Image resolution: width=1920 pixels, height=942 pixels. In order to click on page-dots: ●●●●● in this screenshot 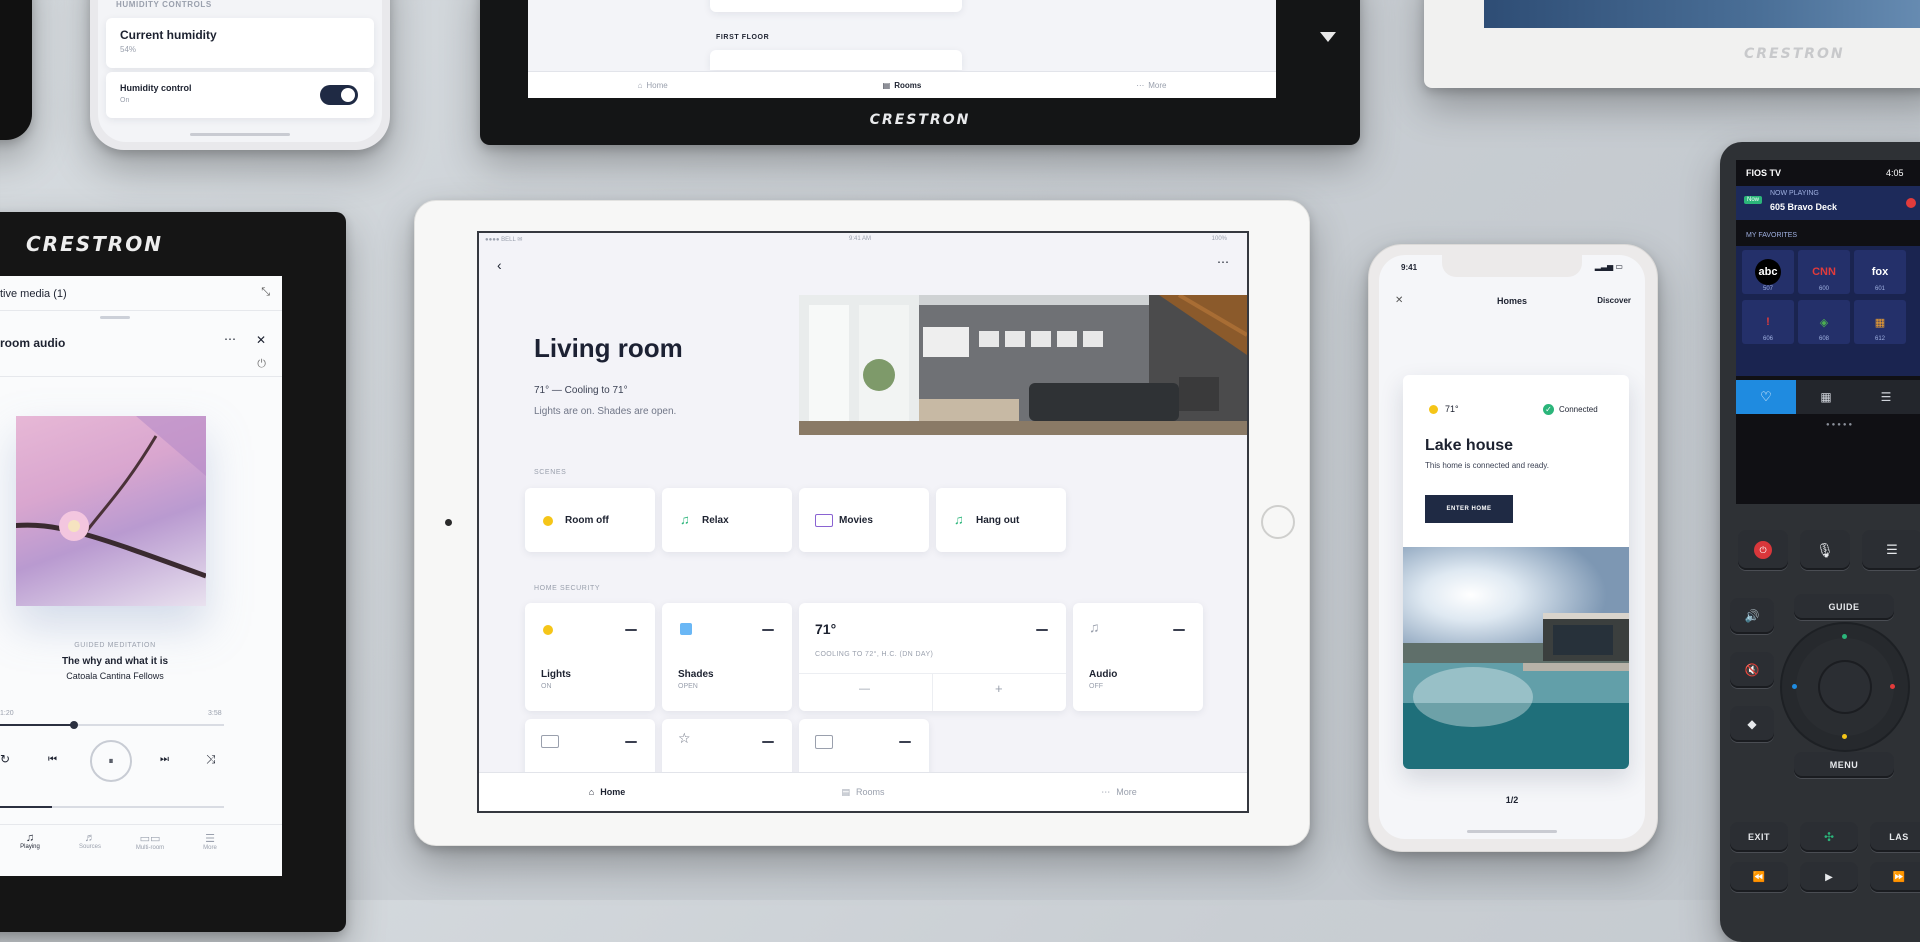, I will do `click(1840, 425)`.